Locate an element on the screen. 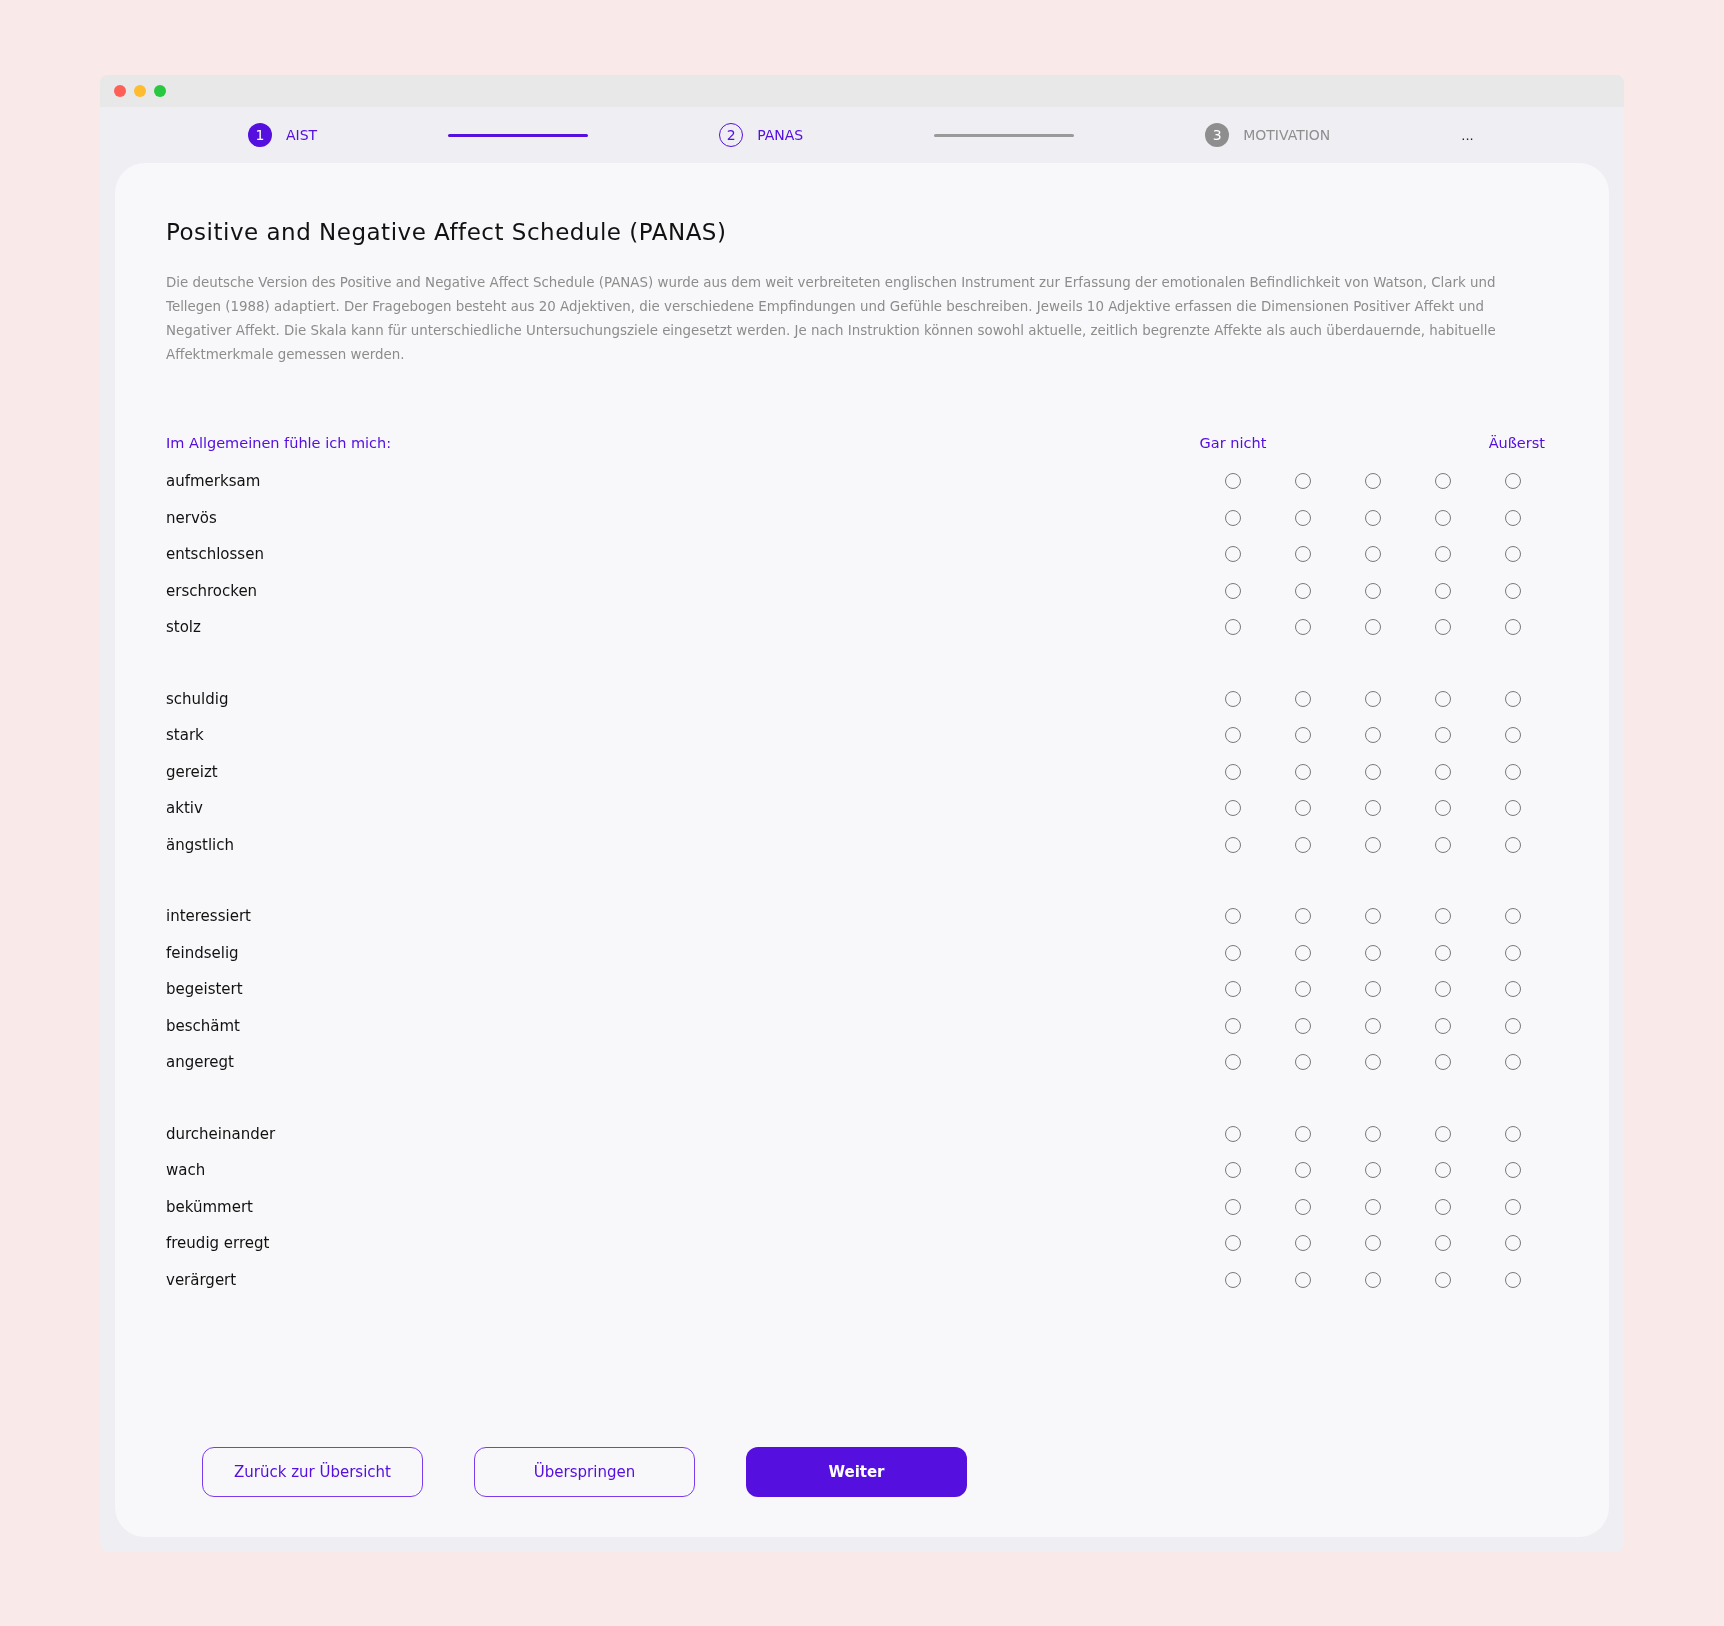 This screenshot has height=1626, width=1724. radio-button is located at coordinates (1513, 916).